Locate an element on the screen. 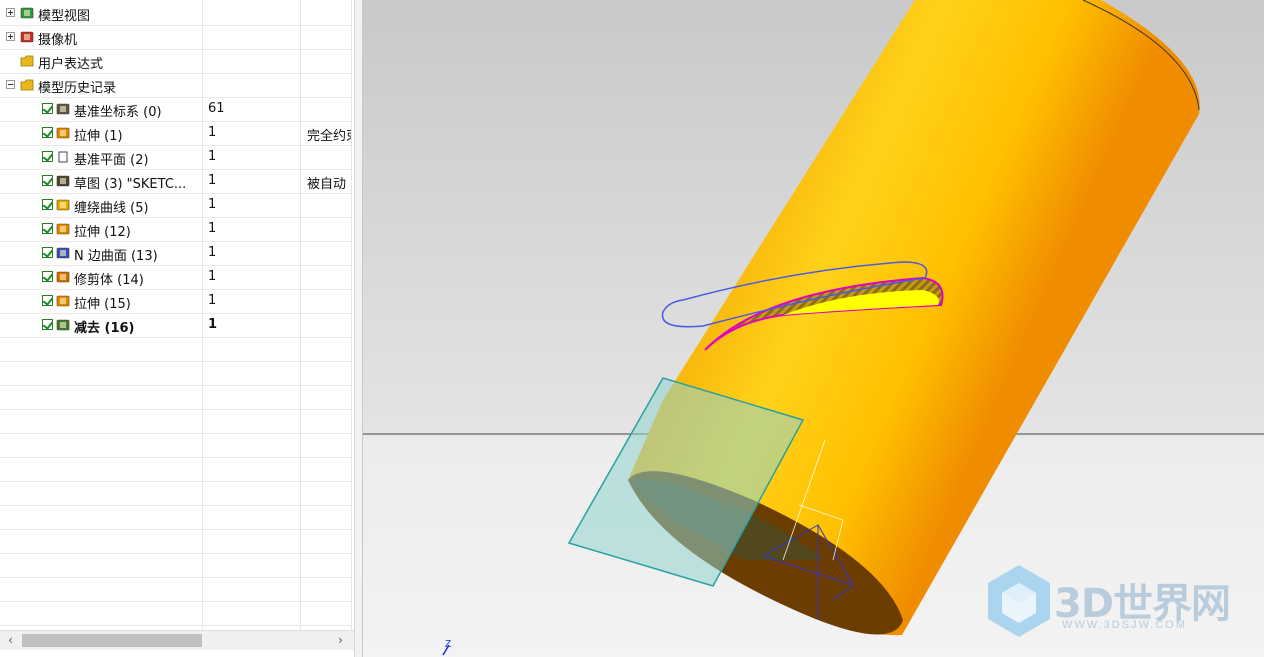  row-name: 拉伸 (15) is located at coordinates (102, 304).